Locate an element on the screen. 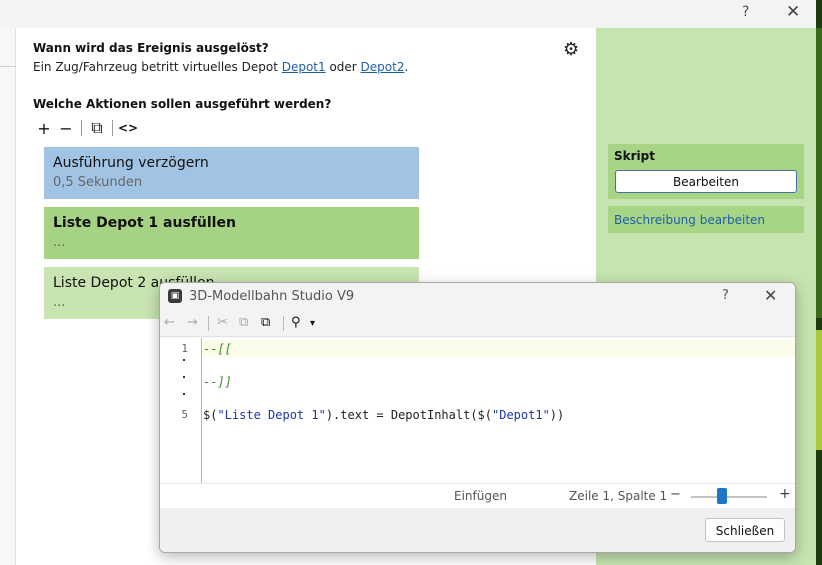 The image size is (822, 565). left-panel-edge is located at coordinates (8, 296).